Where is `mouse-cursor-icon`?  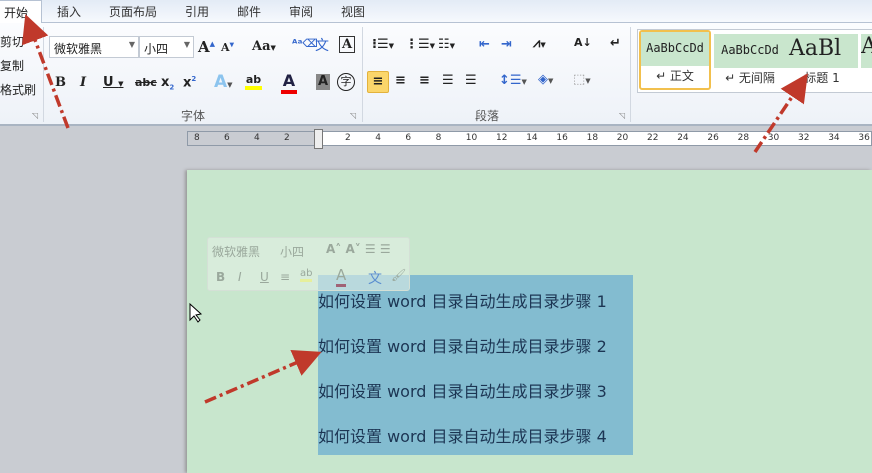 mouse-cursor-icon is located at coordinates (196, 312).